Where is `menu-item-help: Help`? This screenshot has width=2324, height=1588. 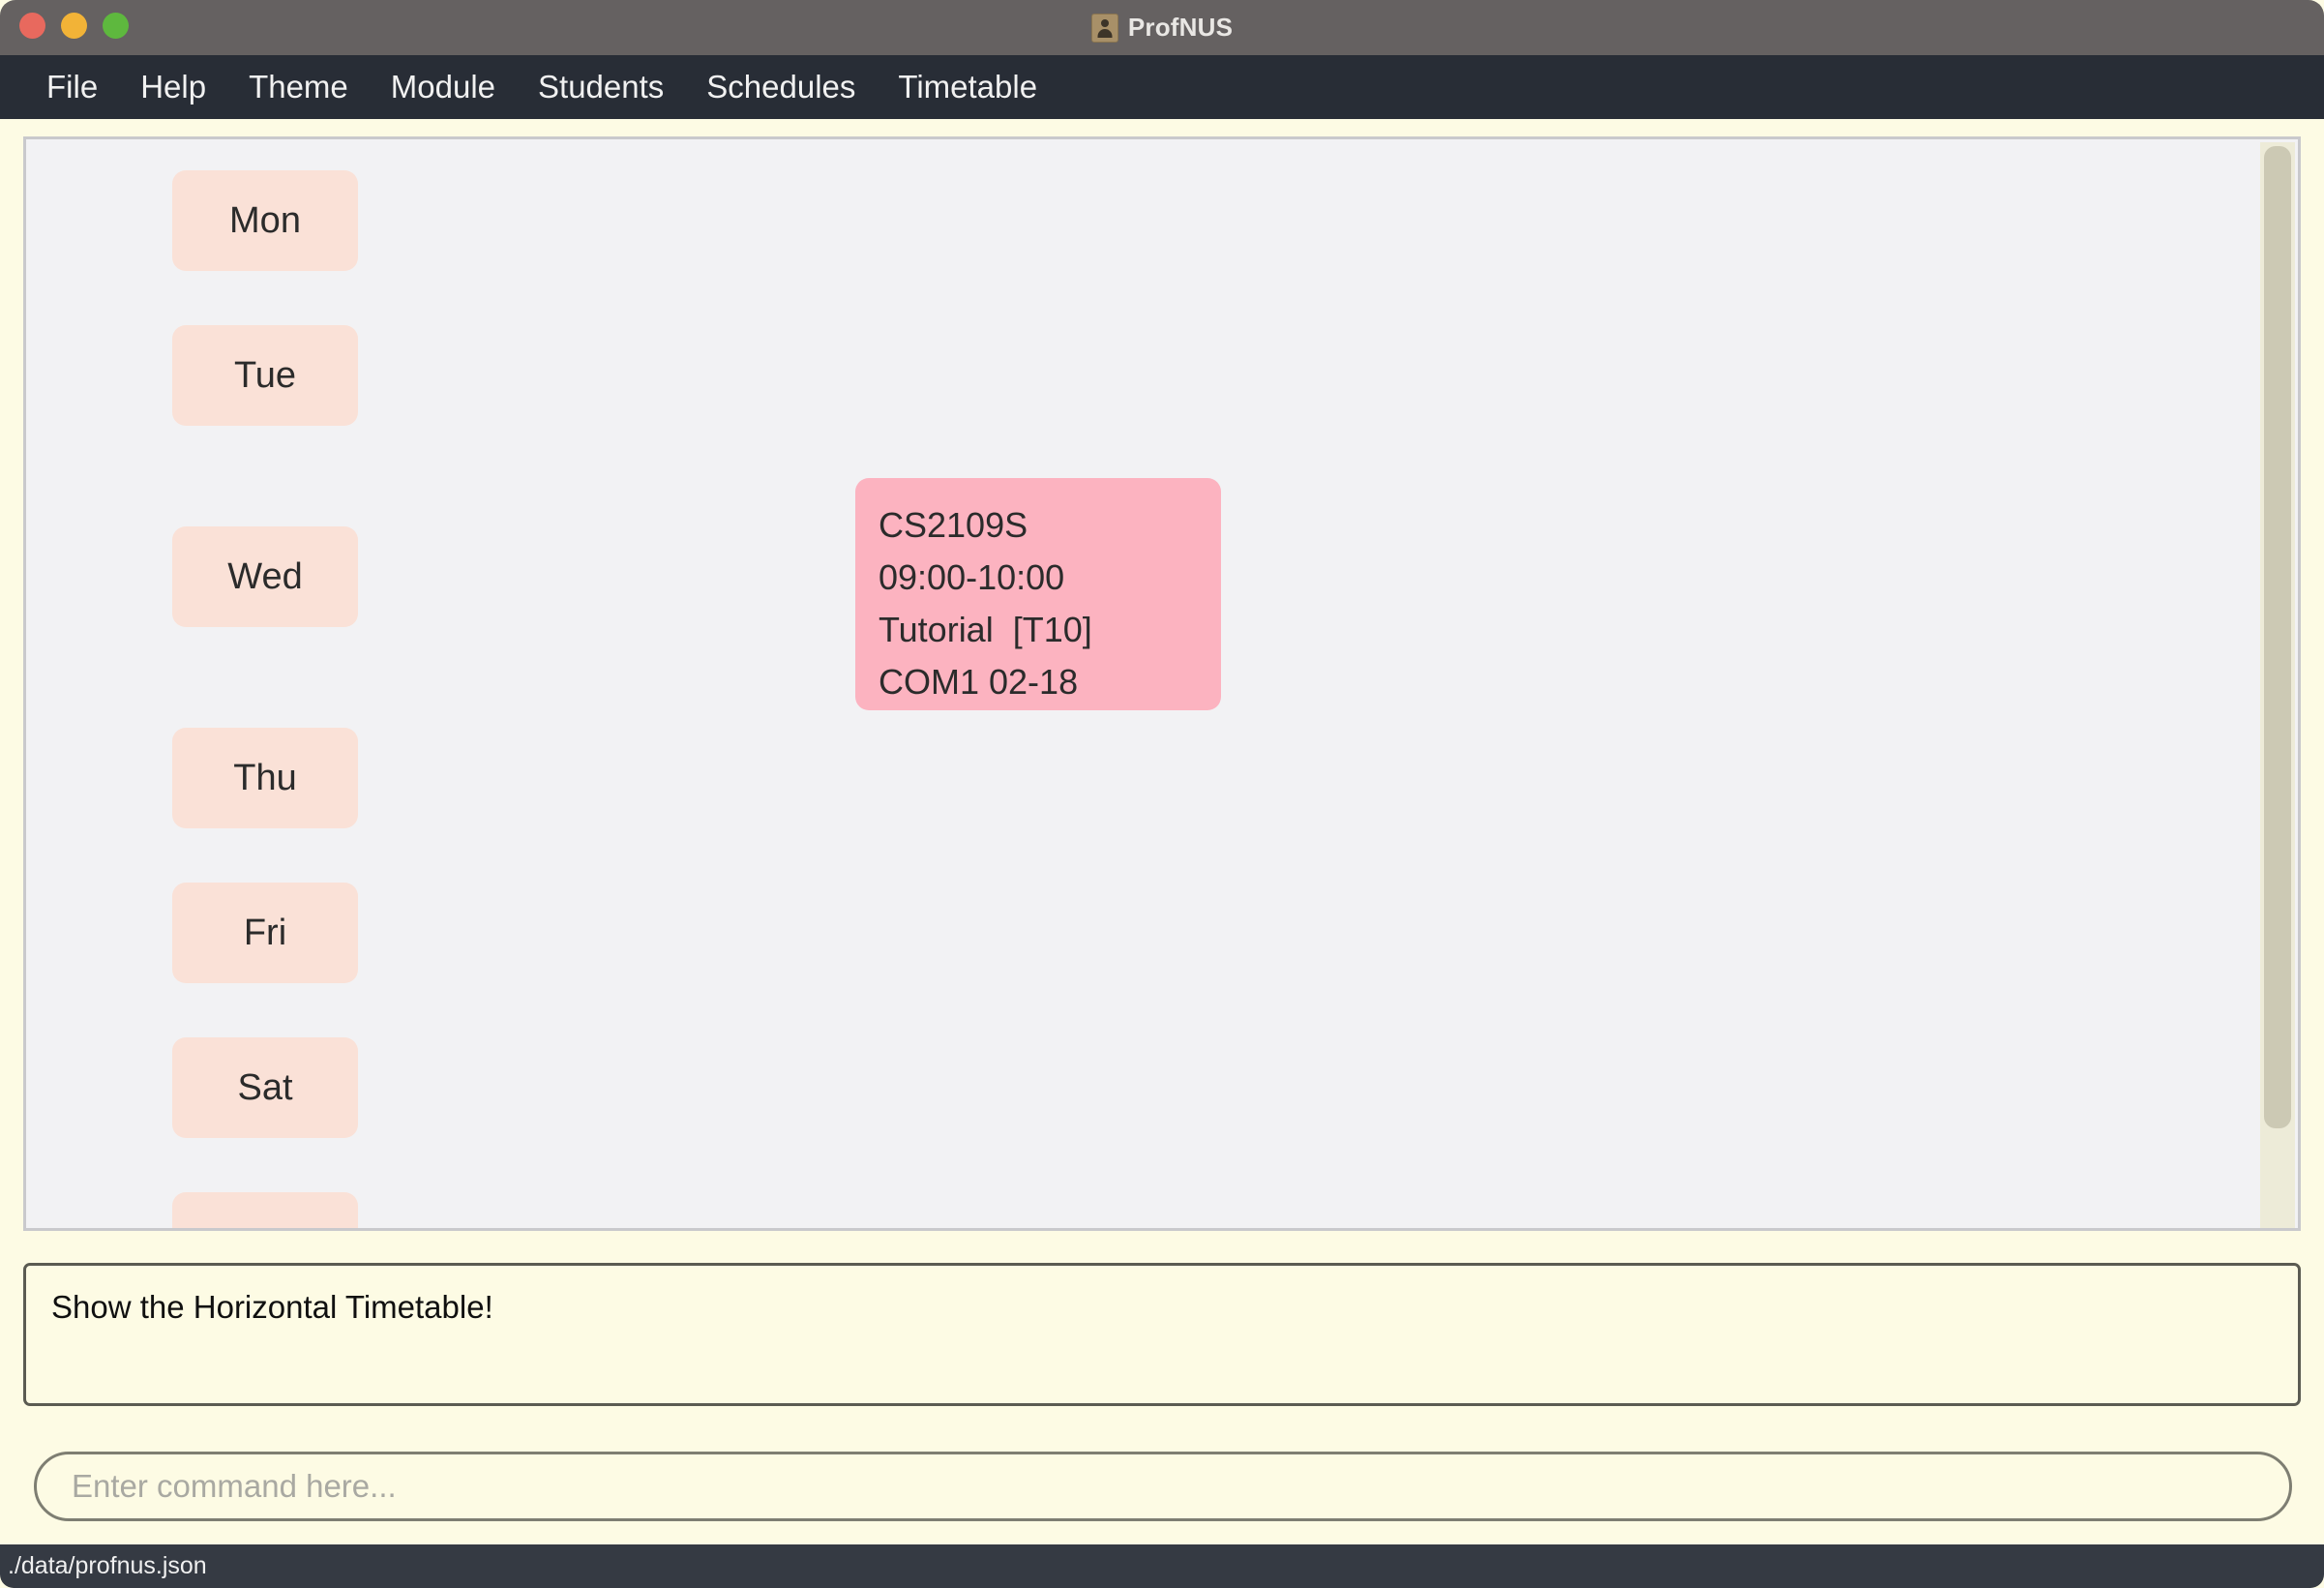 menu-item-help: Help is located at coordinates (173, 87).